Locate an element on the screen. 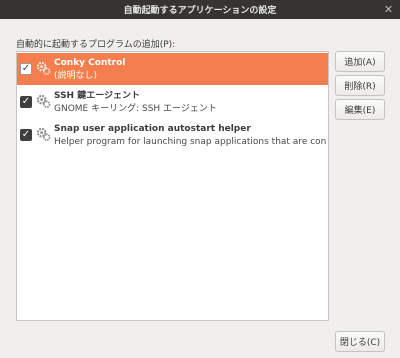  program-name: Conky Control is located at coordinates (90, 63).